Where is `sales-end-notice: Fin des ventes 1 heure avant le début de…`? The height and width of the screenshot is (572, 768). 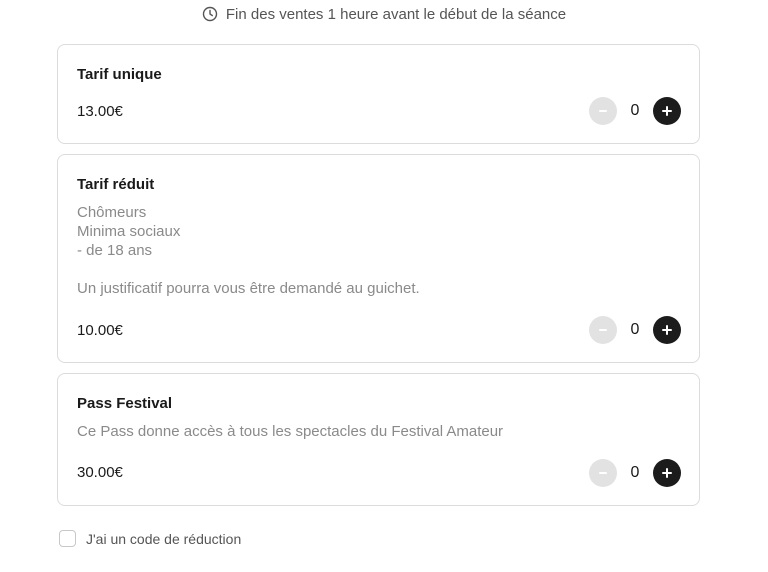
sales-end-notice: Fin des ventes 1 heure avant le début de… is located at coordinates (384, 14).